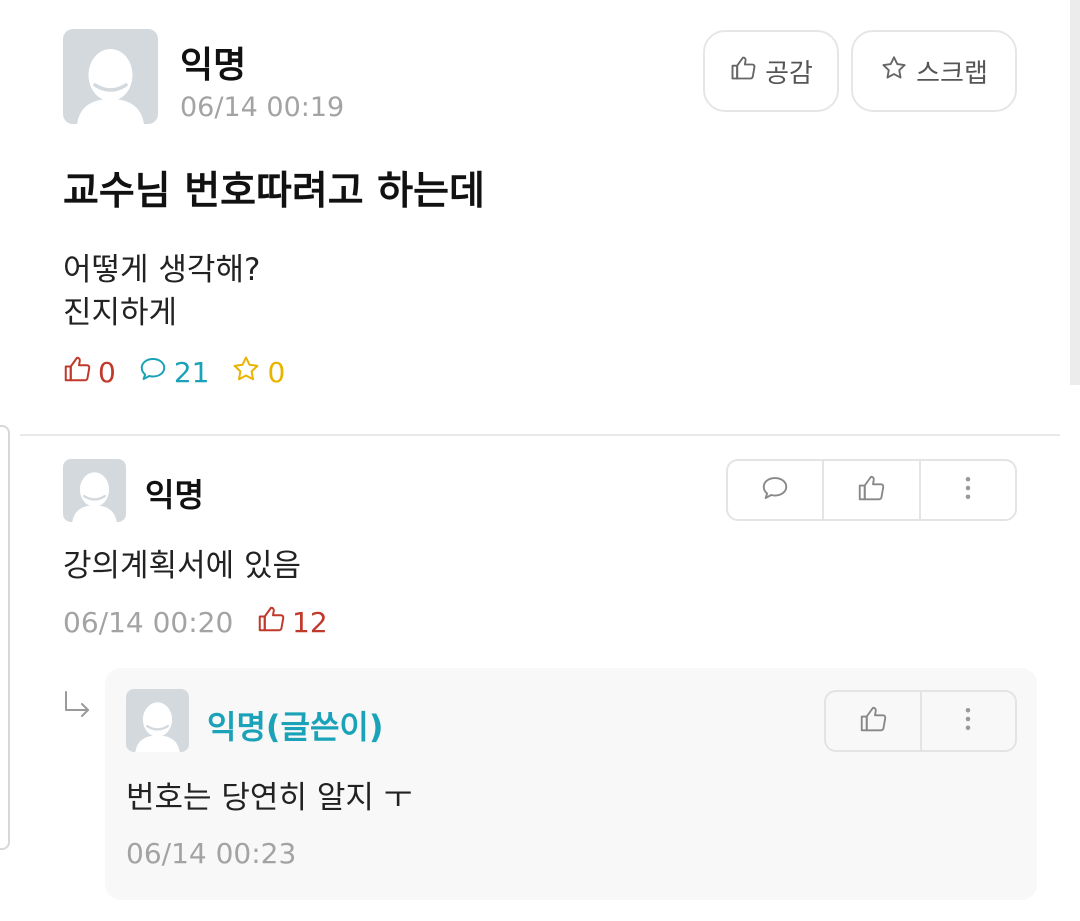 The height and width of the screenshot is (921, 1080). What do you see at coordinates (211, 853) in the screenshot?
I see `reply-timestamp: 06/14 00:23` at bounding box center [211, 853].